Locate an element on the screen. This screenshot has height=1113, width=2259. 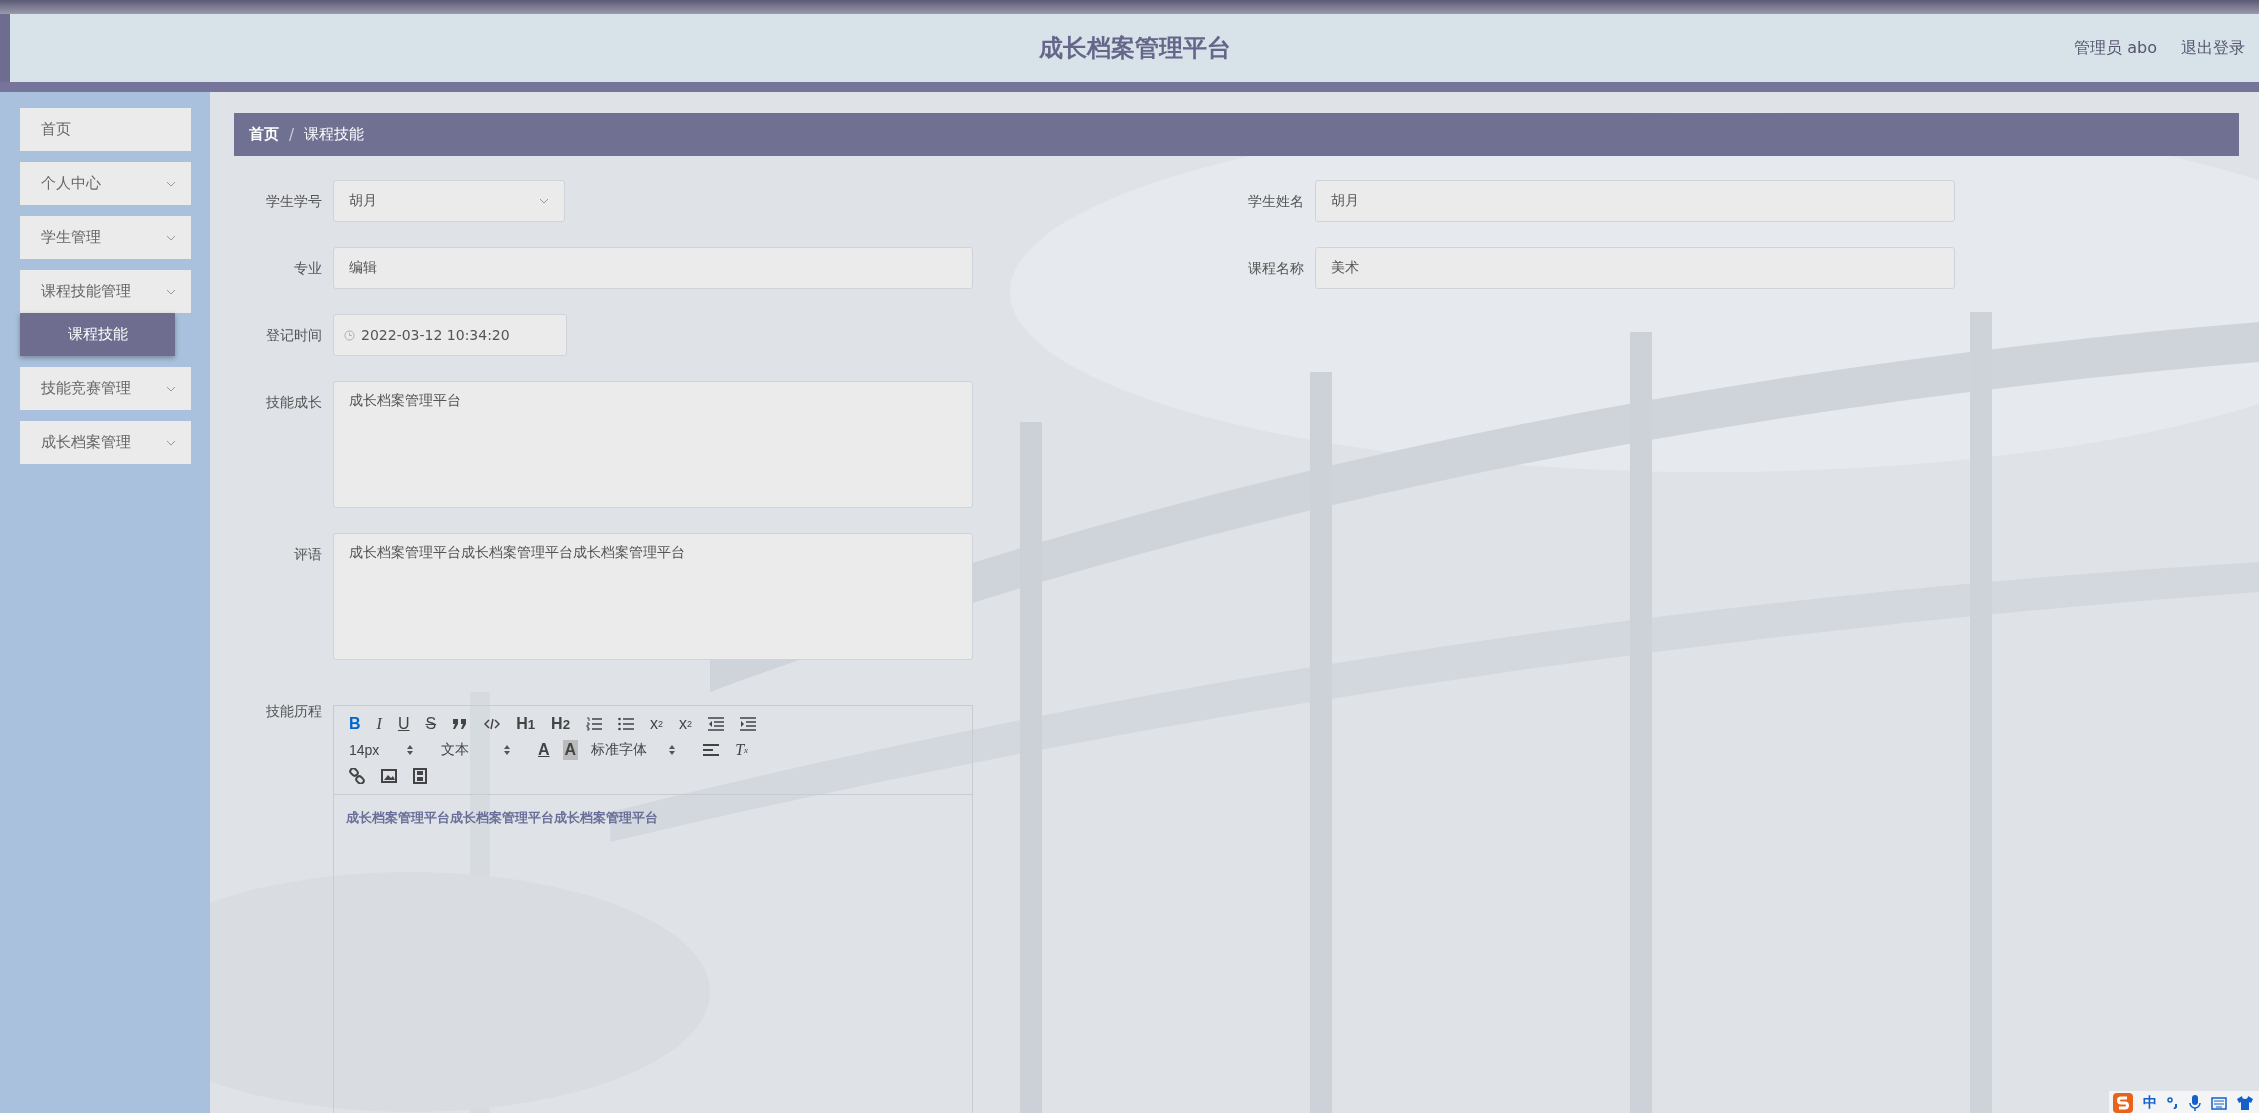
field-label: 学生学号 is located at coordinates (293, 201).